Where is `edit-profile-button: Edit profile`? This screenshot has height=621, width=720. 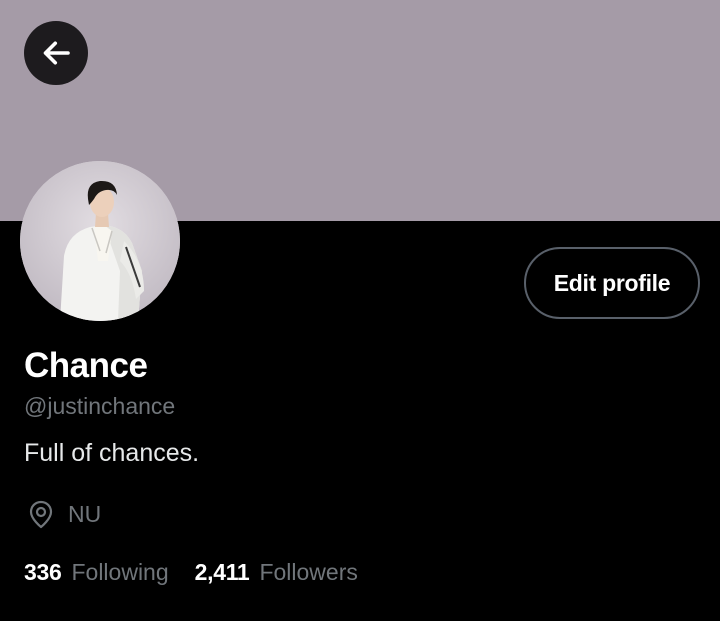
edit-profile-button: Edit profile is located at coordinates (612, 283).